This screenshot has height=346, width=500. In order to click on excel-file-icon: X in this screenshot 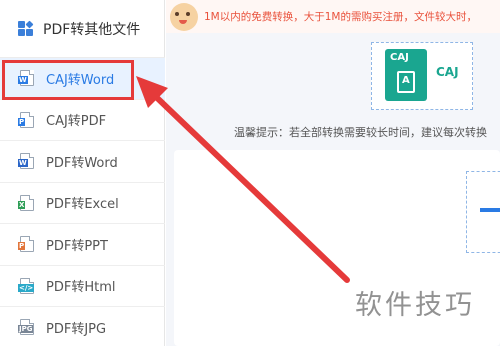, I will do `click(26, 202)`.